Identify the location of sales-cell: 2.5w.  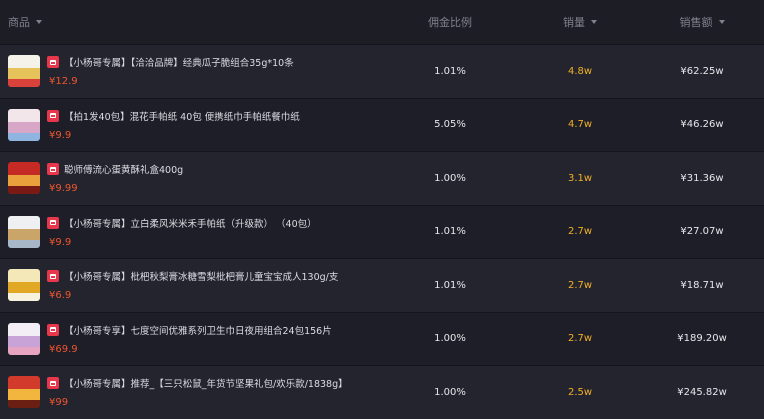
(580, 392).